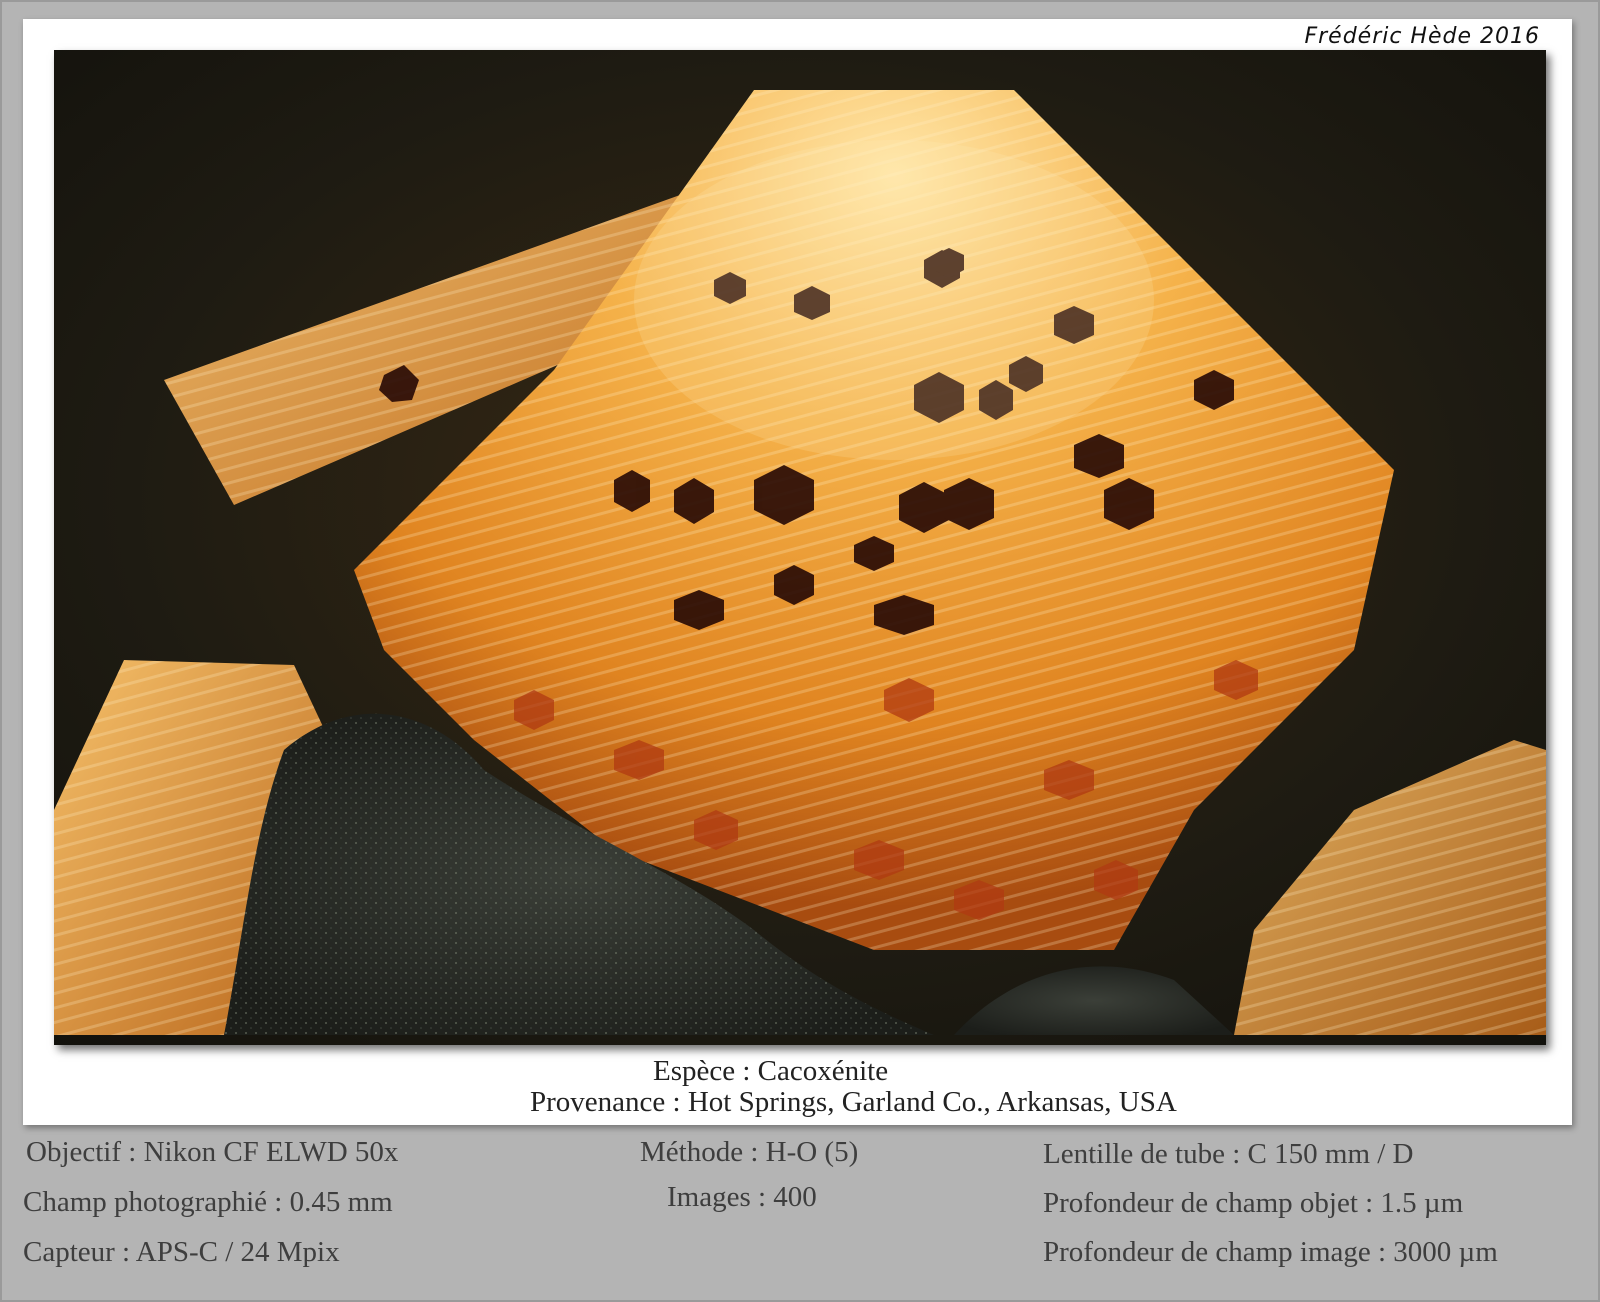  Describe the element at coordinates (1253, 1203) in the screenshot. I see `object-depth-info: Profondeur de champ objet : 1.5 µm` at that location.